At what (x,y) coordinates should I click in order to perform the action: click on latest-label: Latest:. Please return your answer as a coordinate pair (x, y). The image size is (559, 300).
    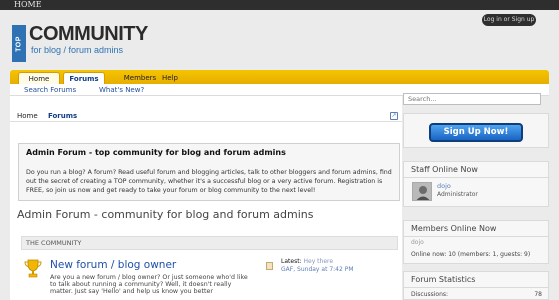
    Looking at the image, I should click on (291, 261).